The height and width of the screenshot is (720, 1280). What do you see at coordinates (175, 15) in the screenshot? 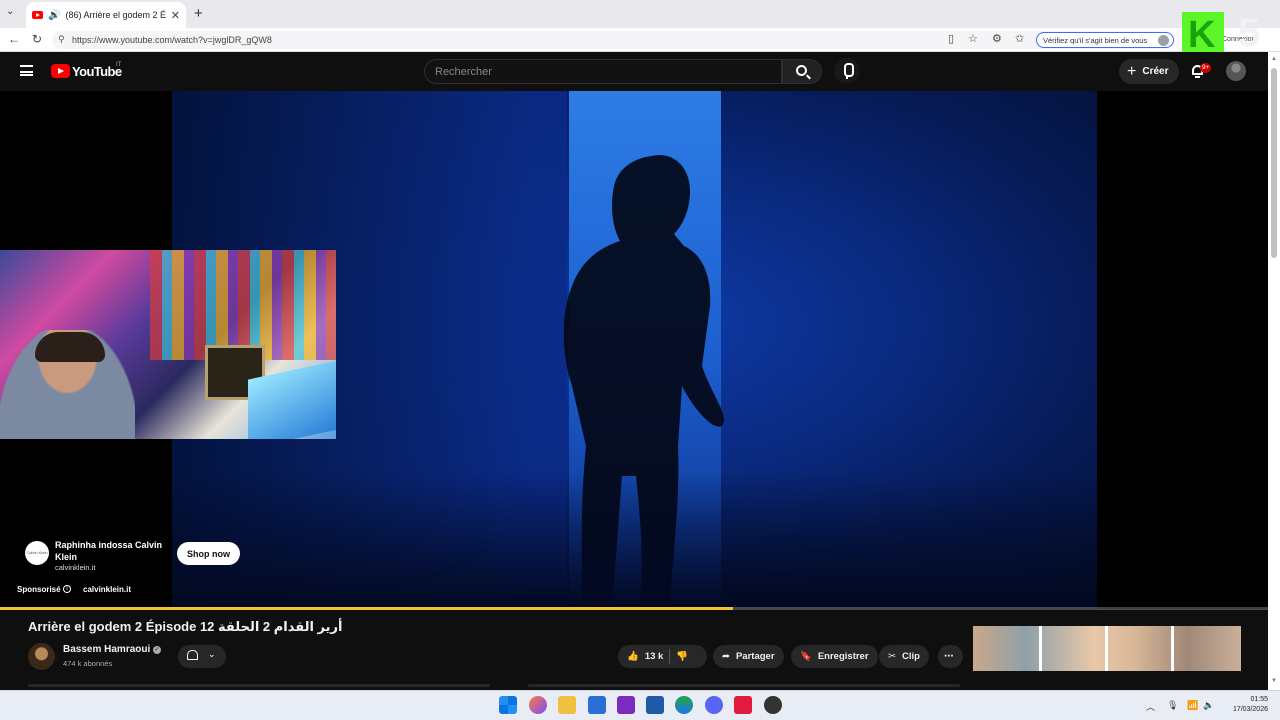
I see `tab-close-icon: ✕` at bounding box center [175, 15].